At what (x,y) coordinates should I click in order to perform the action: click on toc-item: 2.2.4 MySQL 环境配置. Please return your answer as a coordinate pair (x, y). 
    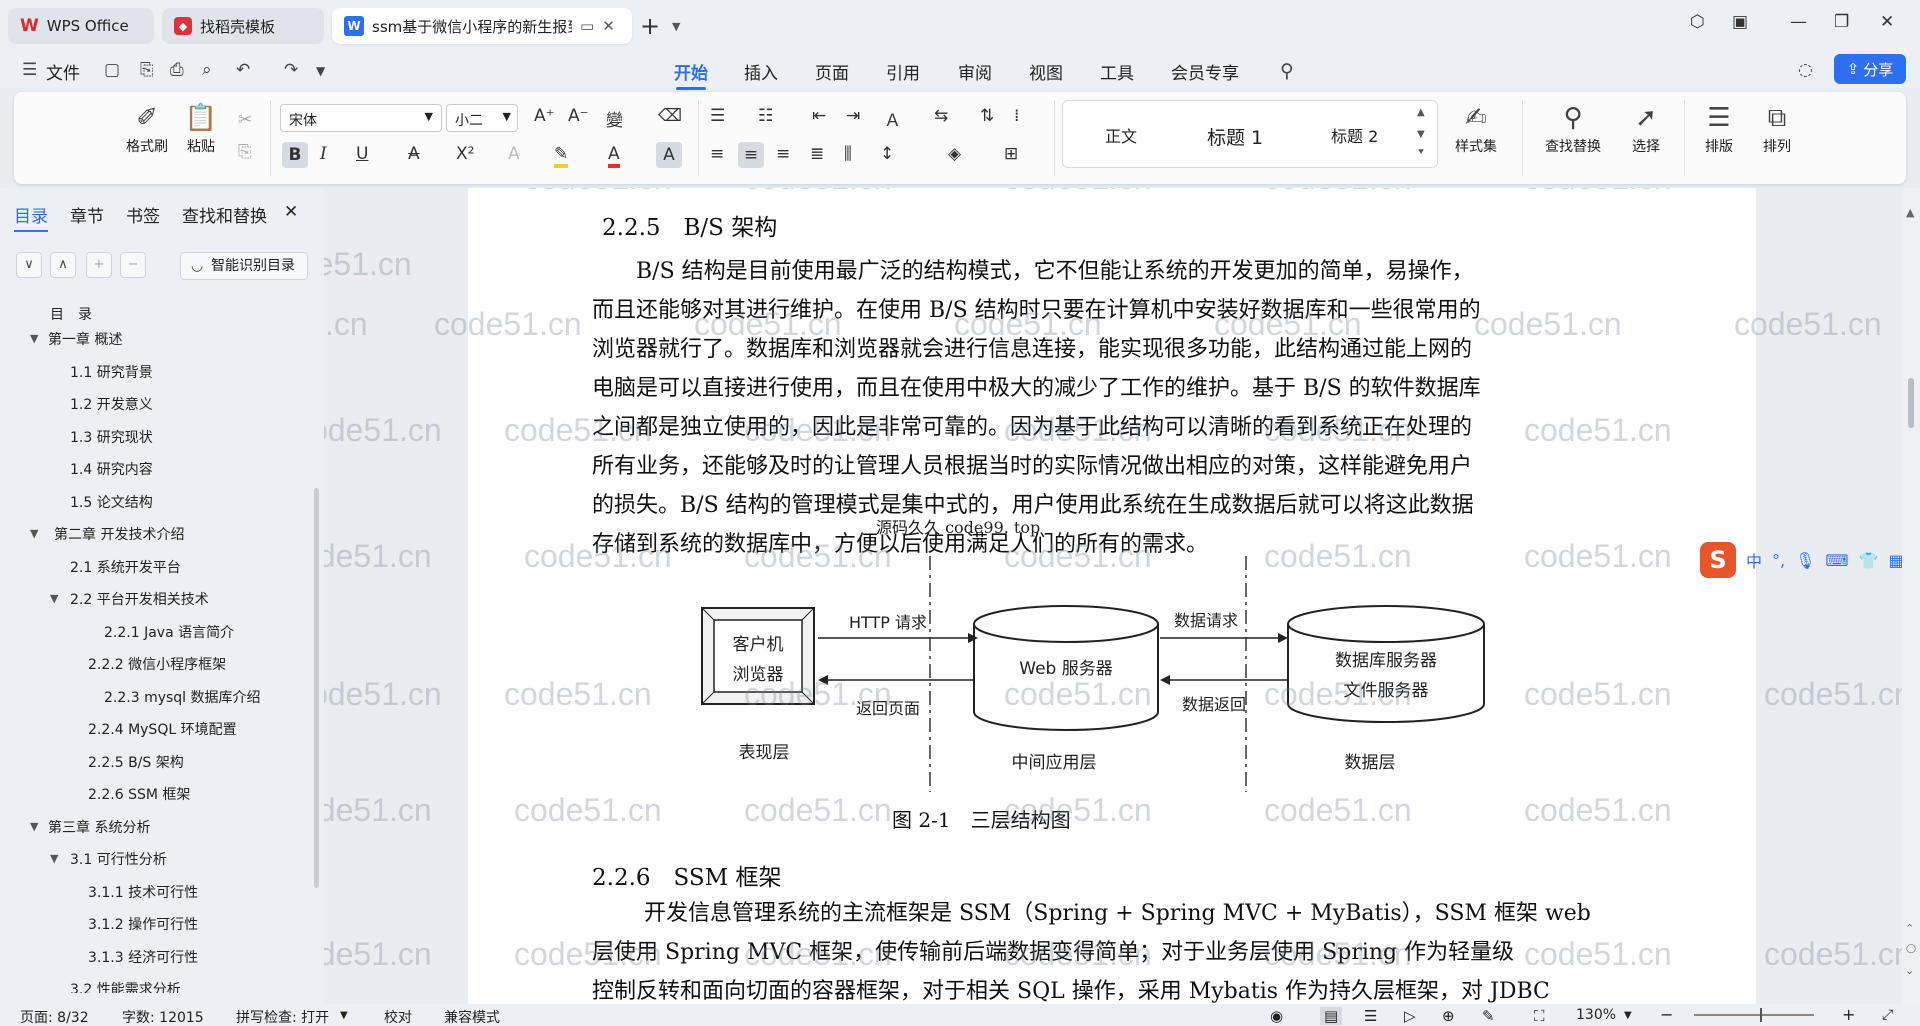
    Looking at the image, I should click on (162, 729).